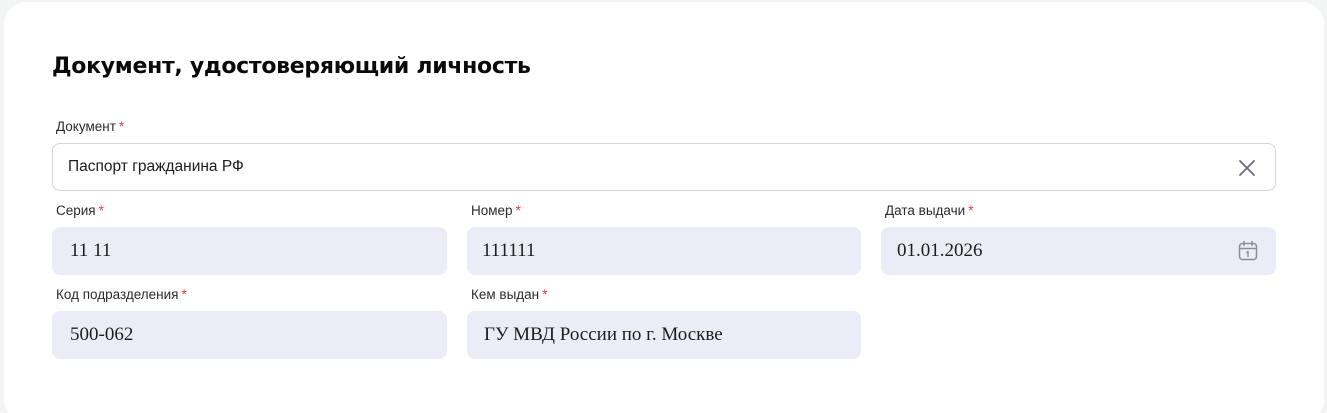 This screenshot has width=1327, height=413. Describe the element at coordinates (925, 210) in the screenshot. I see `issue-date-label-text: Дата выдачи` at that location.